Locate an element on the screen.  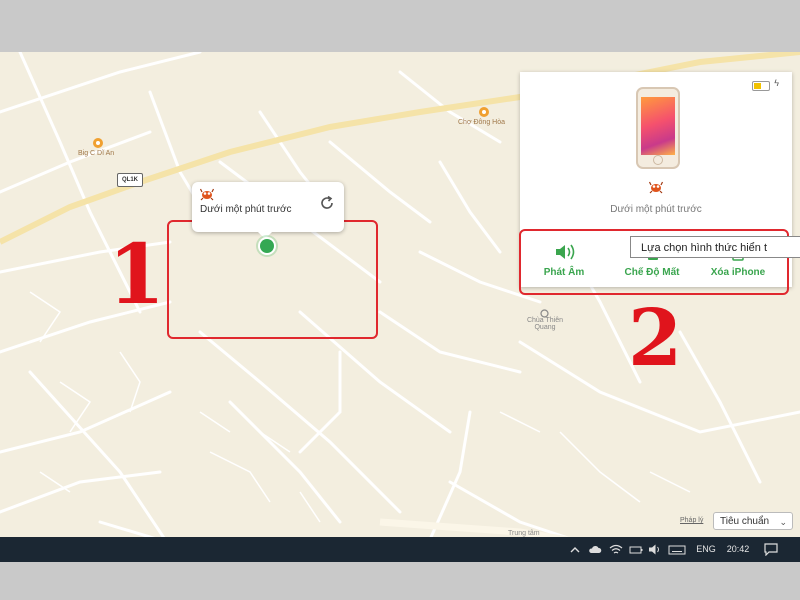
annotation-number-1: 1 is located at coordinates (137, 275).